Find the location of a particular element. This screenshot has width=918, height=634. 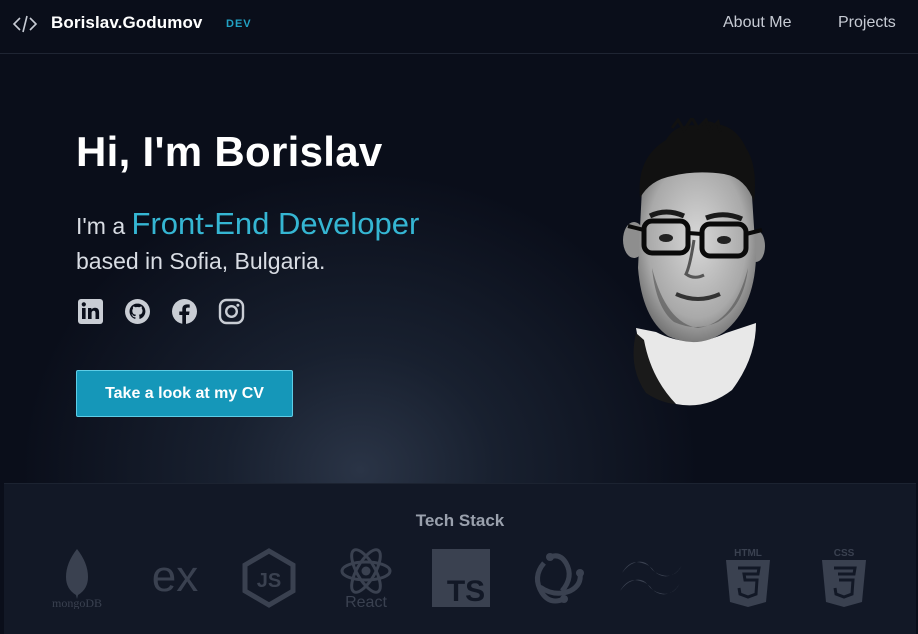

mongodb-label: mongoDB is located at coordinates (77, 602).